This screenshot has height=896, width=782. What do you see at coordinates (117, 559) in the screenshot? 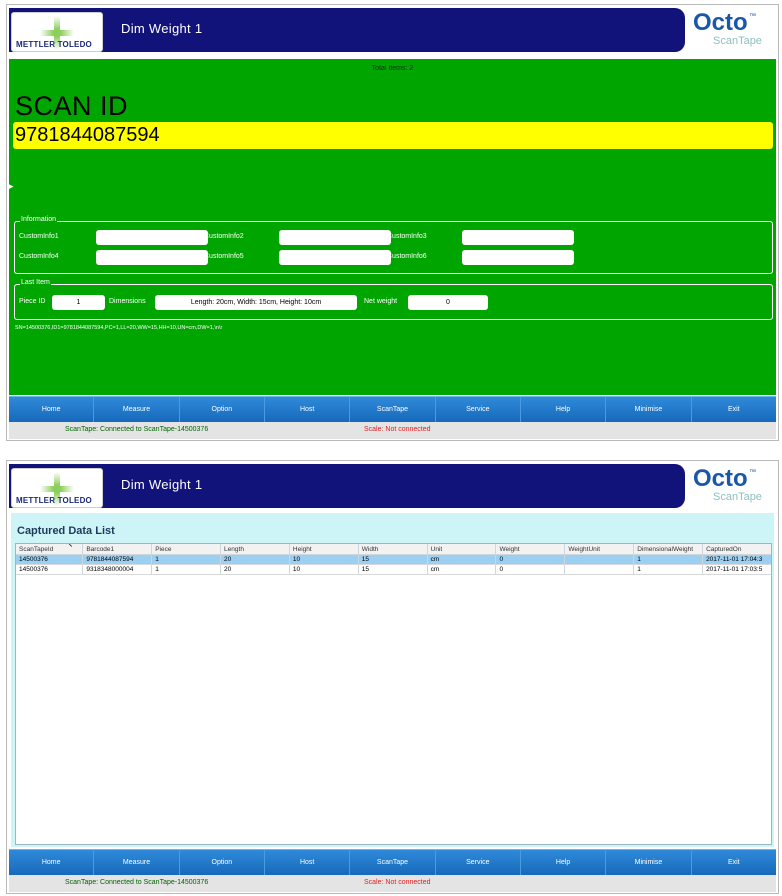
I see `table-cell: 9781844087594` at bounding box center [117, 559].